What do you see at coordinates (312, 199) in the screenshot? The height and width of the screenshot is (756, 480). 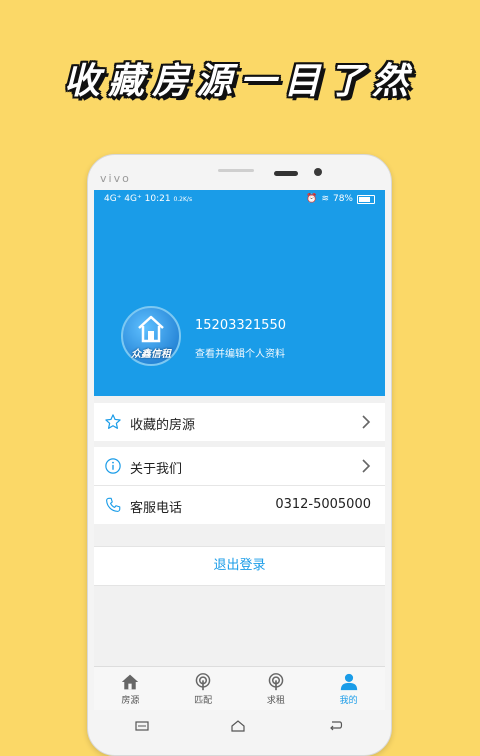 I see `alarm-icon: ⏰` at bounding box center [312, 199].